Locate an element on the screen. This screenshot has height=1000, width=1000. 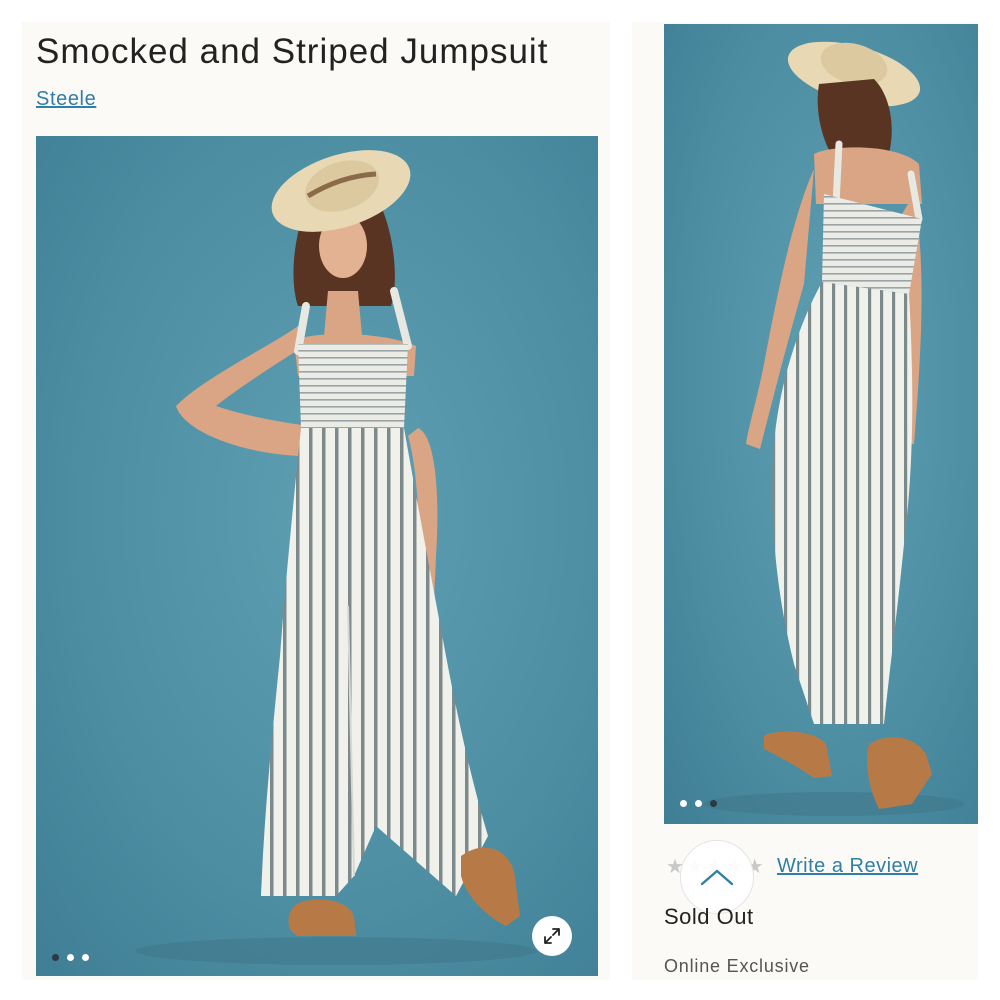
scroll-to-top-button is located at coordinates (717, 877).